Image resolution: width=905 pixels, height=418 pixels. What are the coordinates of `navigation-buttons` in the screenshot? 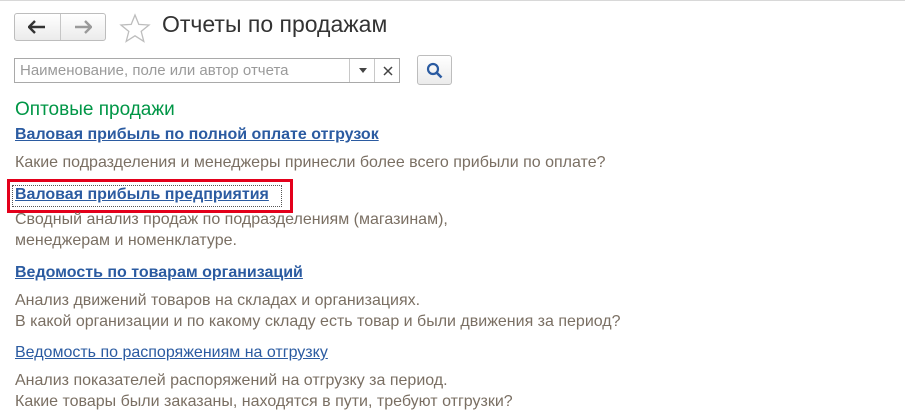 It's located at (60, 27).